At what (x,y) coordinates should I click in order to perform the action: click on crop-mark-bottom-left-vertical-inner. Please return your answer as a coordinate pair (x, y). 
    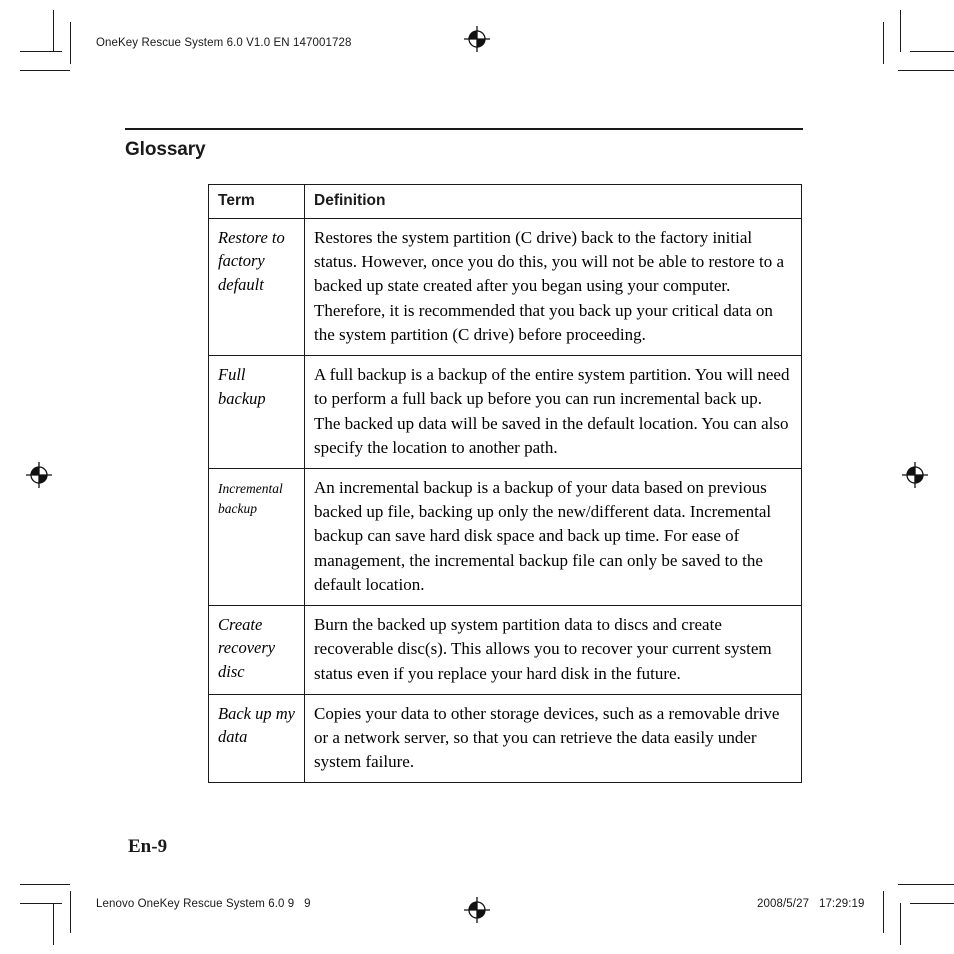
    Looking at the image, I should click on (70, 912).